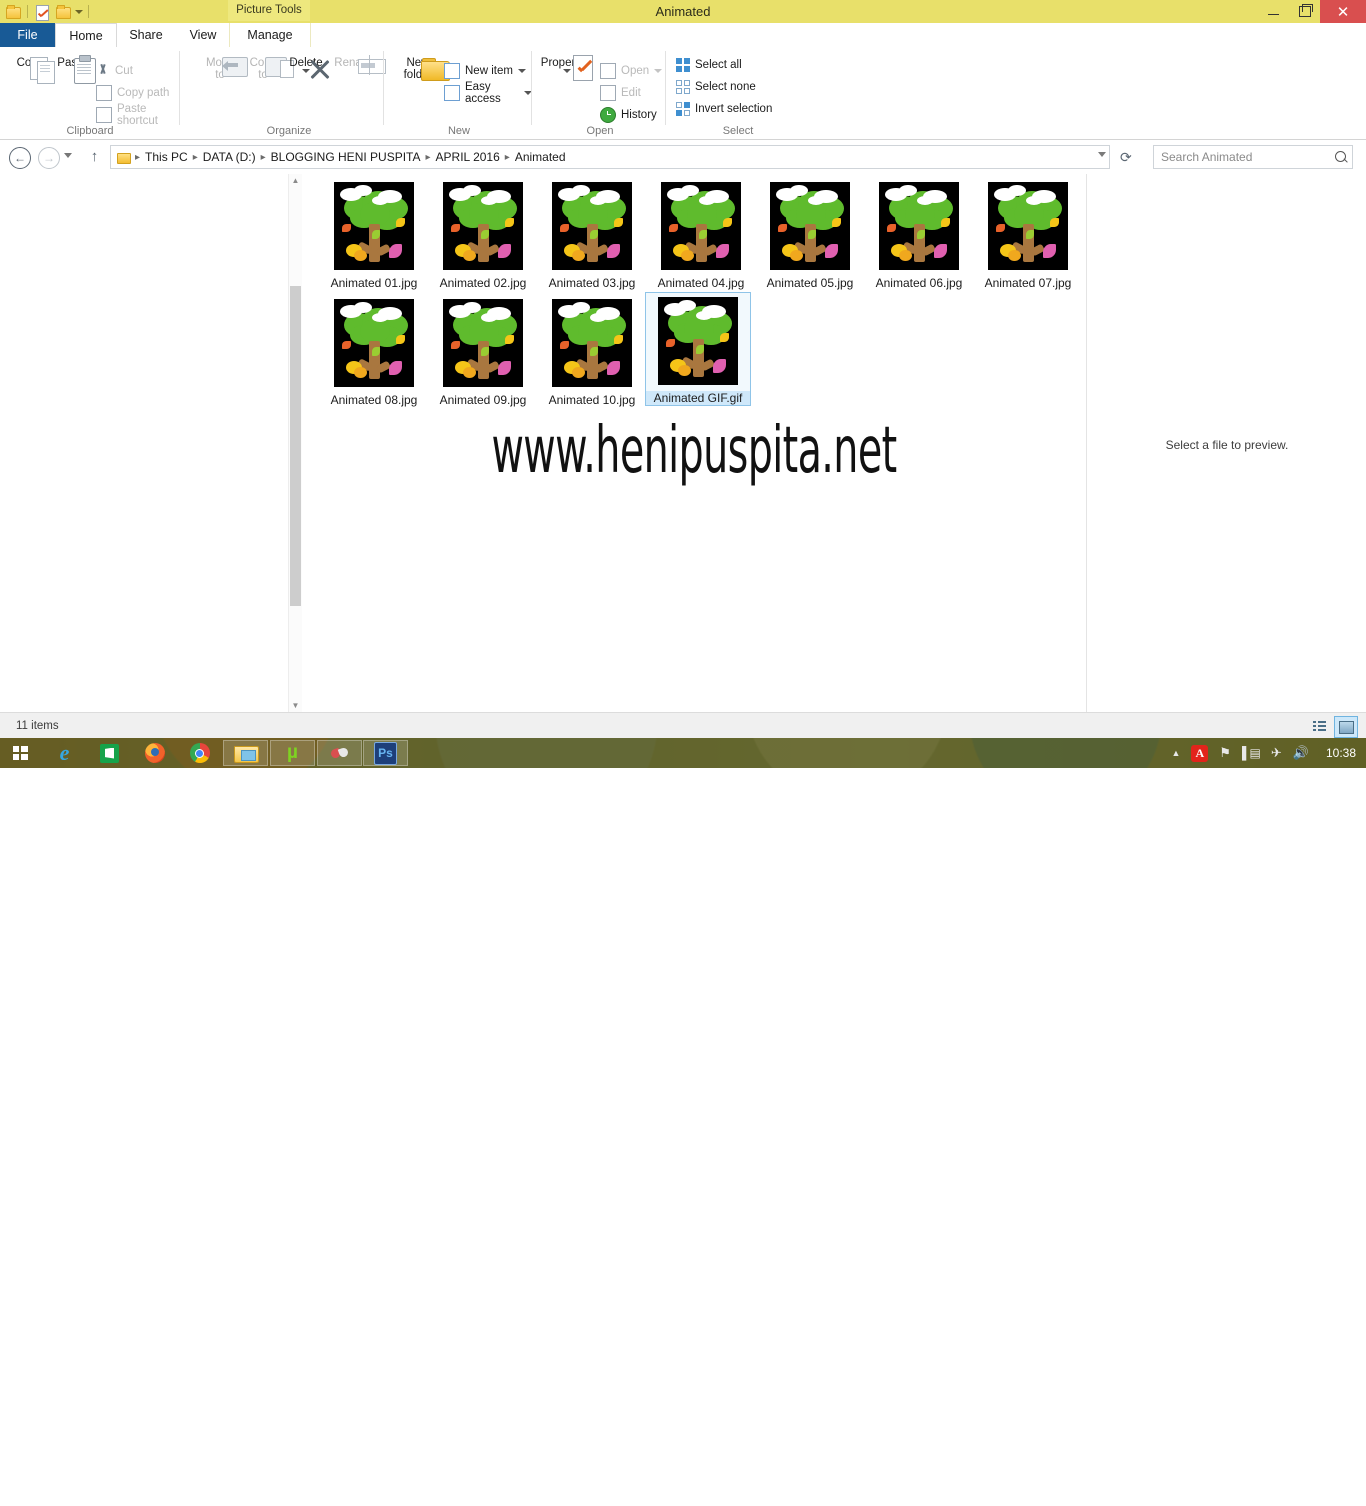 This screenshot has width=1366, height=1506. I want to click on refresh-icon: ⟳, so click(1128, 157).